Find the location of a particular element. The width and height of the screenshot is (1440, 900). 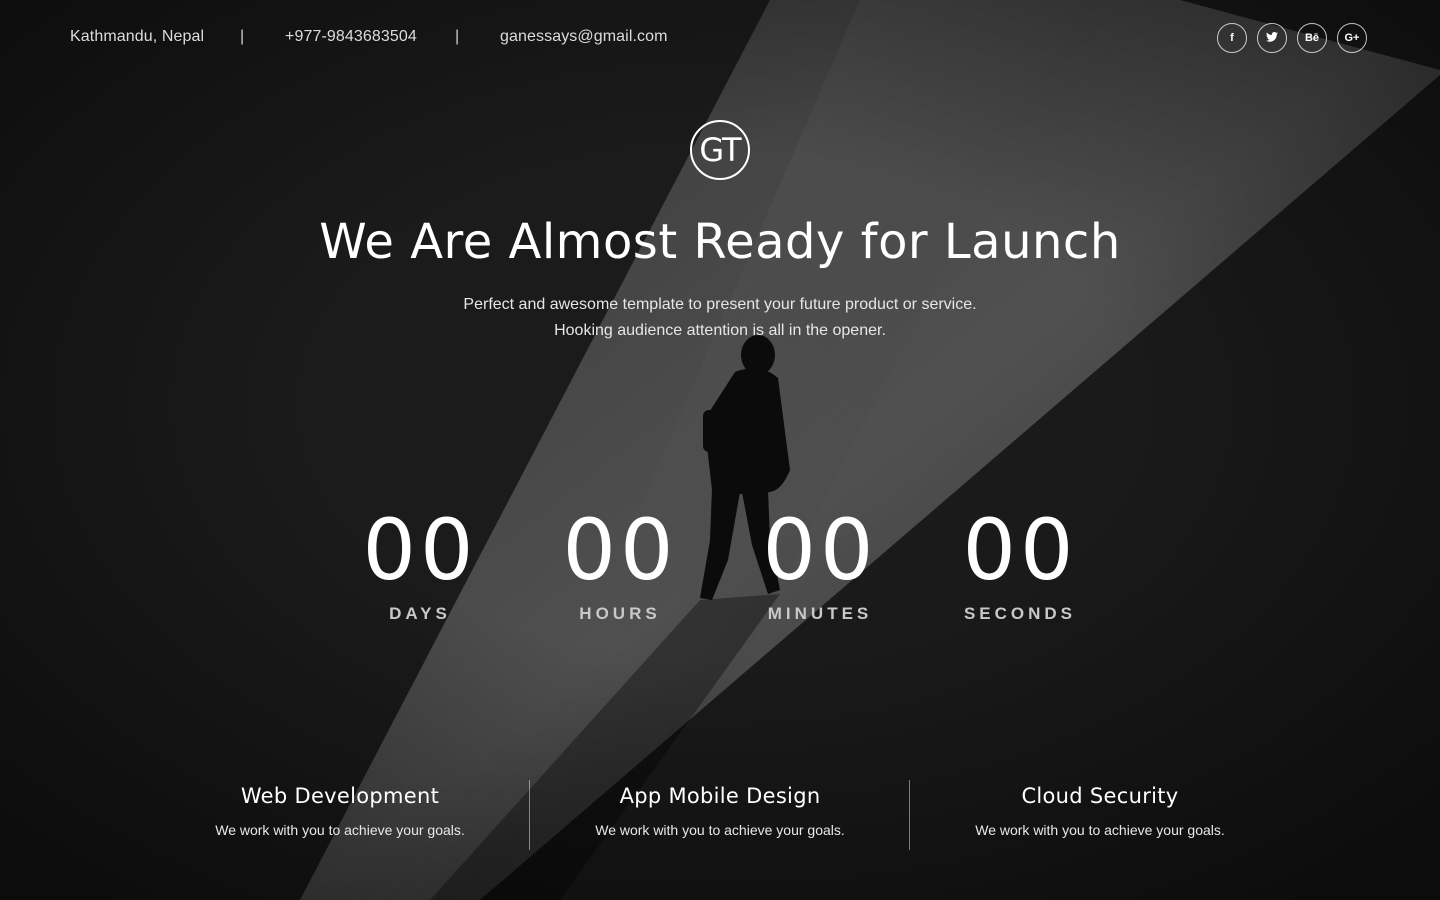

google-plus-button: G+ is located at coordinates (1352, 38).